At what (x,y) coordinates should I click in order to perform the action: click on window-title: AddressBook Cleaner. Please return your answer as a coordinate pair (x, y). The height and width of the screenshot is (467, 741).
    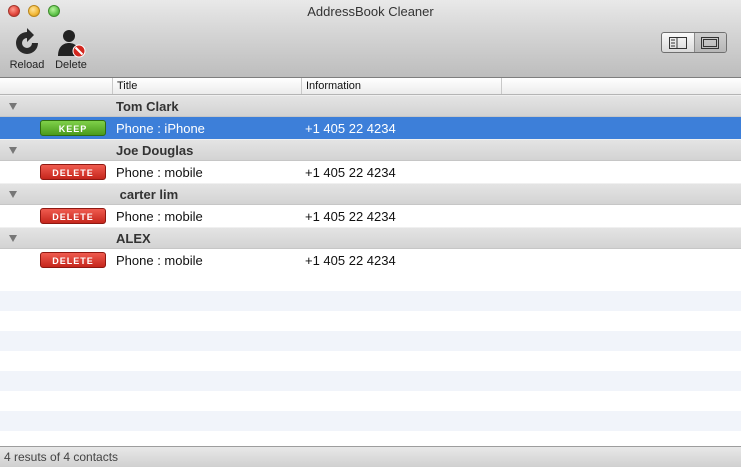
    Looking at the image, I should click on (370, 11).